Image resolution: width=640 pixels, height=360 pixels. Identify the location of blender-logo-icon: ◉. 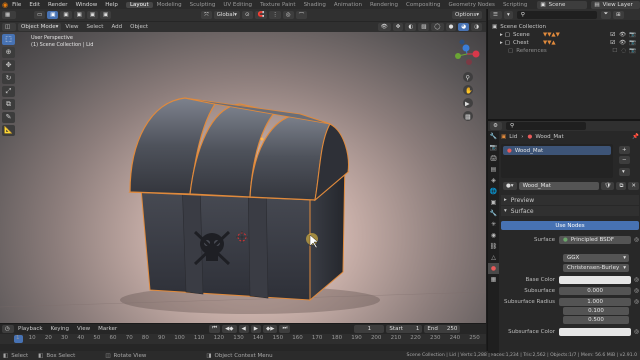
(4, 5).